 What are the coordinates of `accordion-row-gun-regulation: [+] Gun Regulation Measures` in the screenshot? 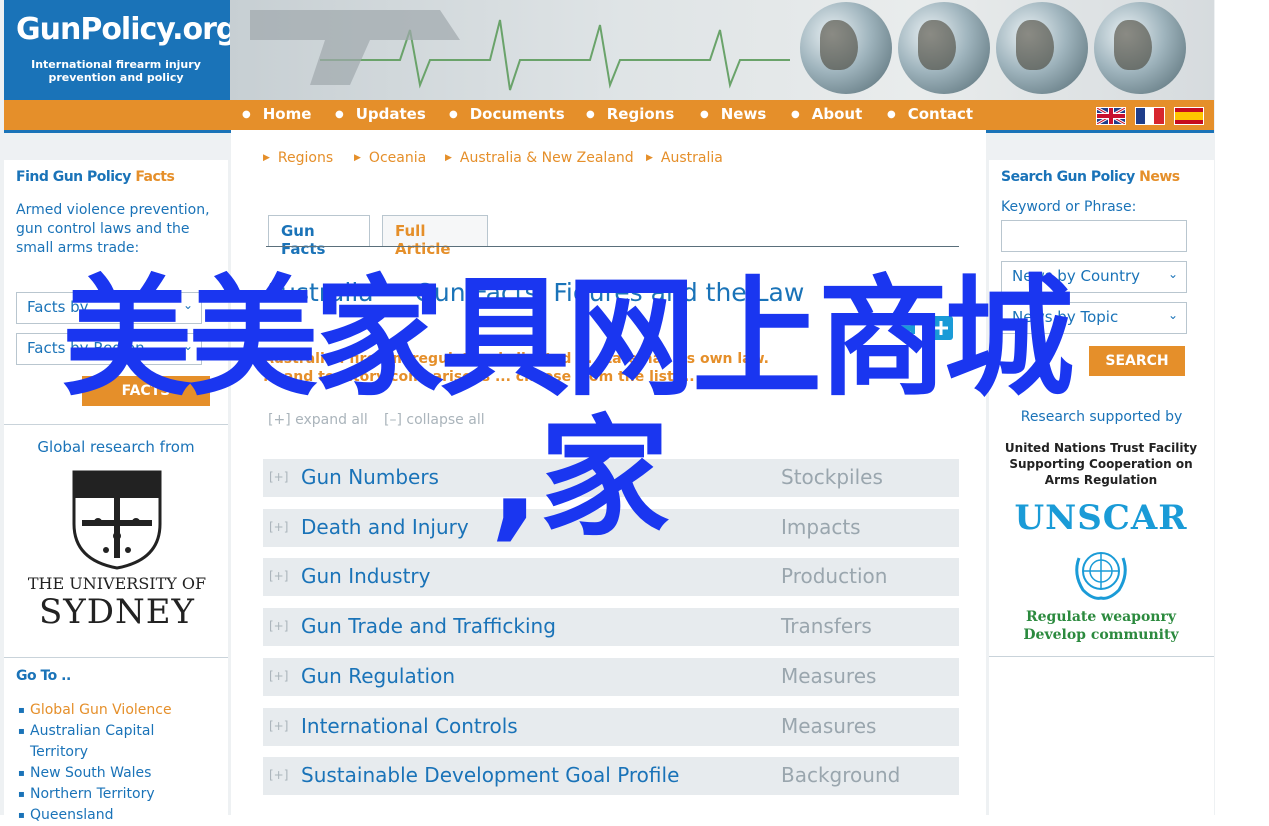 It's located at (611, 677).